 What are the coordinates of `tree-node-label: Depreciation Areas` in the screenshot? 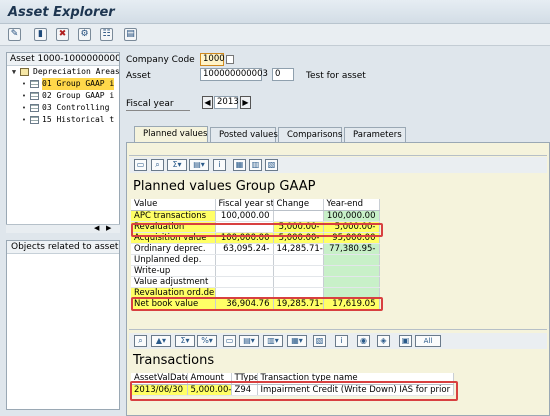 It's located at (76, 71).